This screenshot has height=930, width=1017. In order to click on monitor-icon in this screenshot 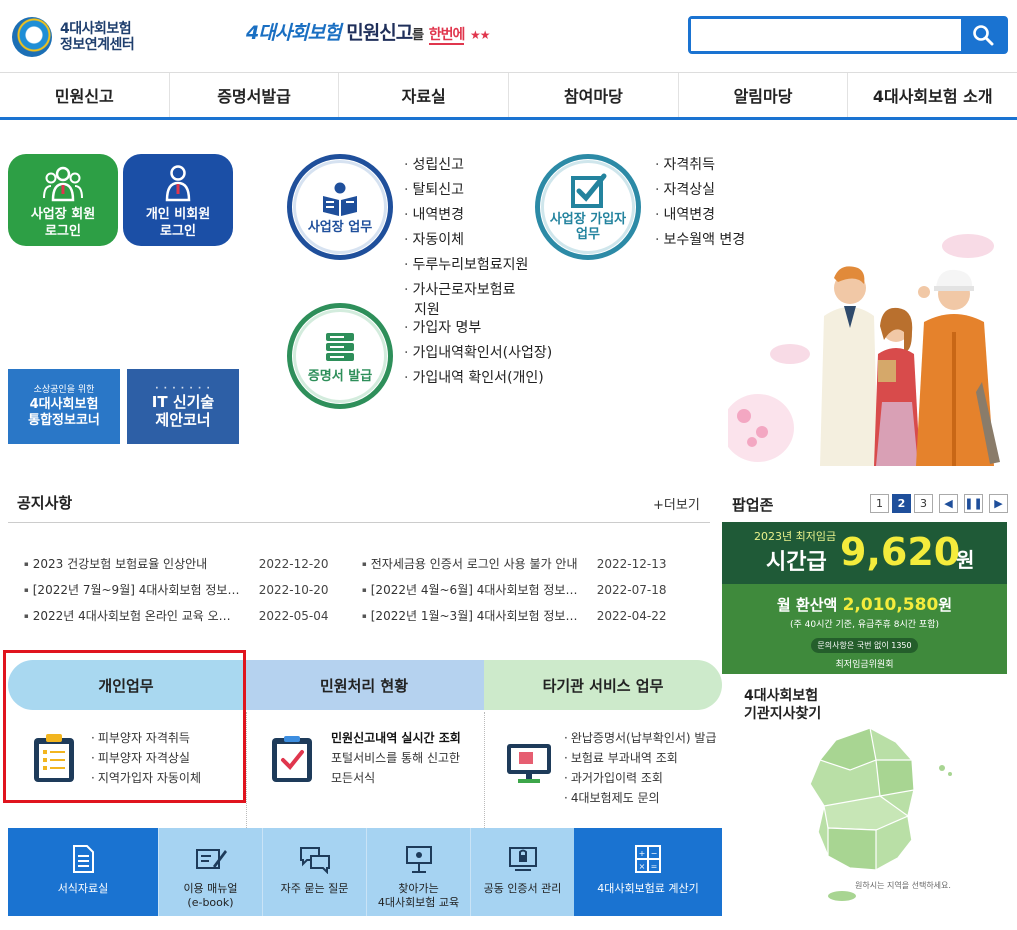, I will do `click(529, 763)`.